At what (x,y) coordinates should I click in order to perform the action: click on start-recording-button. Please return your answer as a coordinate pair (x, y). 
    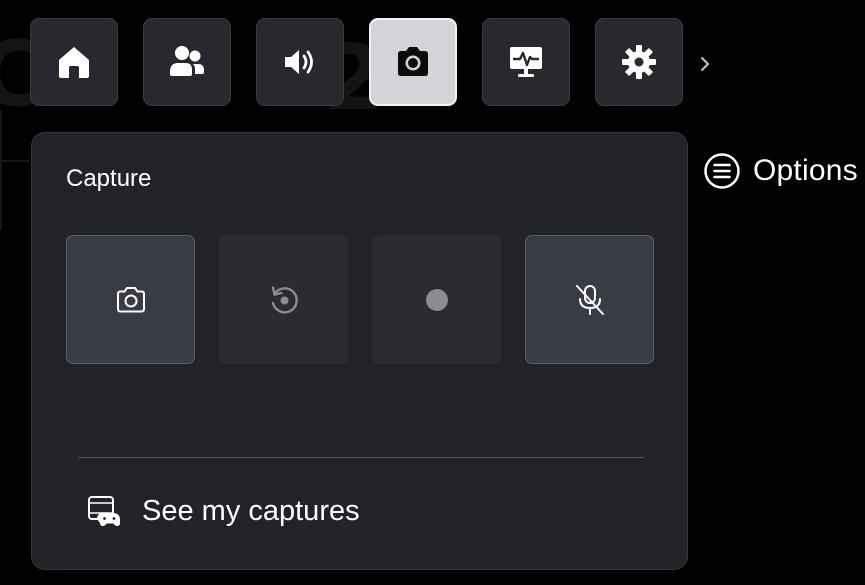
    Looking at the image, I should click on (436, 299).